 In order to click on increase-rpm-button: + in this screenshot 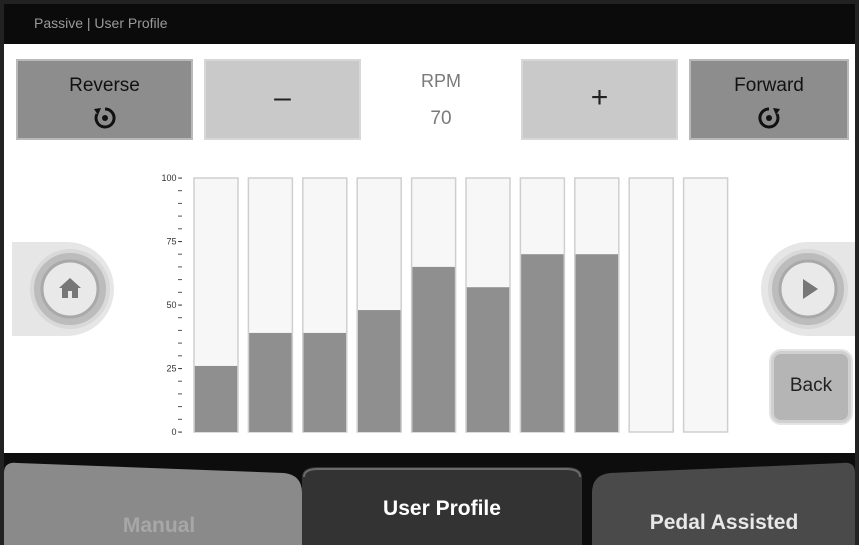, I will do `click(599, 99)`.